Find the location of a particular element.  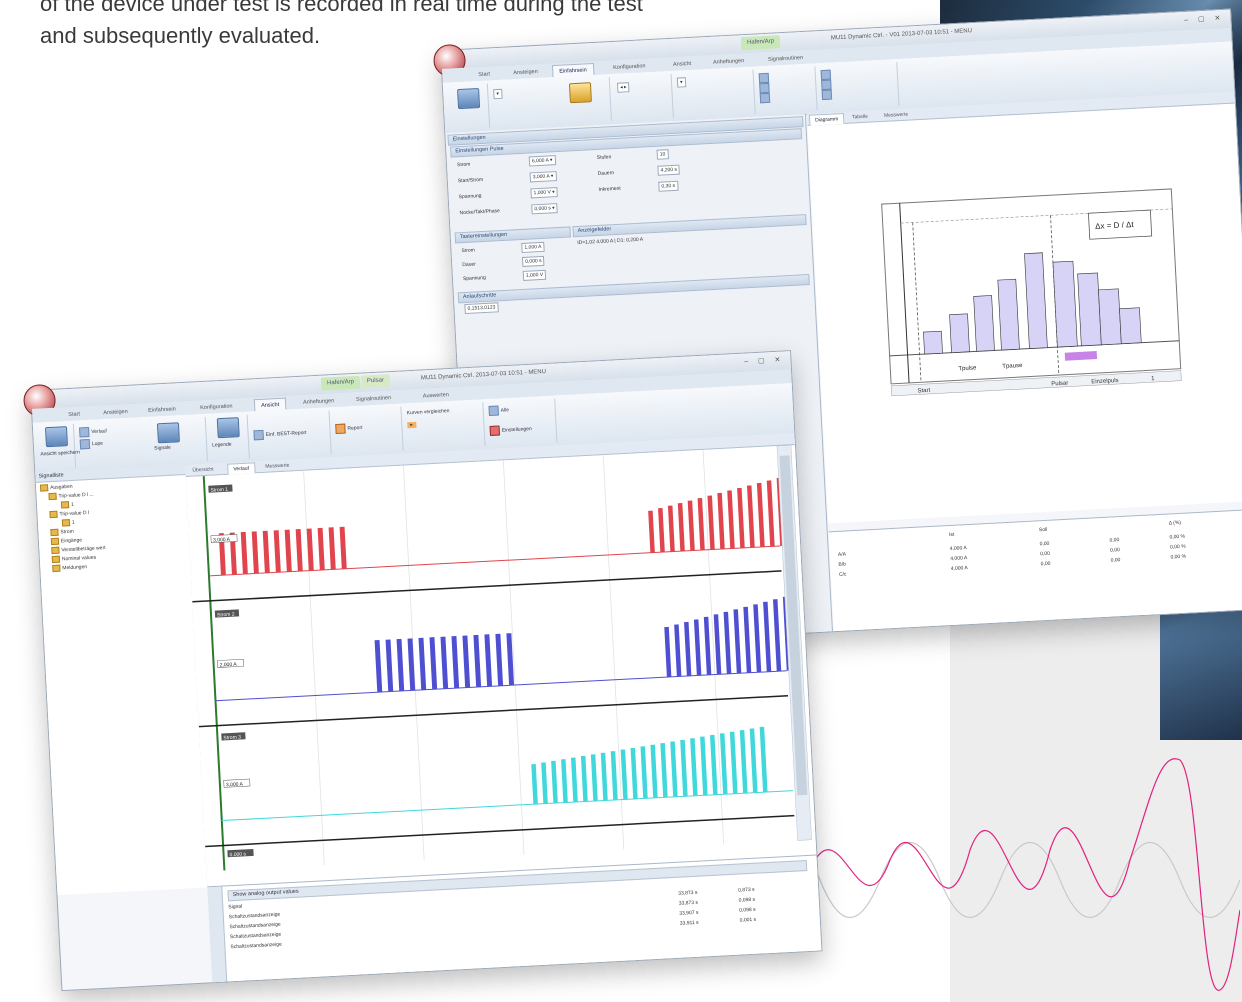

window-controls: – ▢ ✕ is located at coordinates (1204, 19).